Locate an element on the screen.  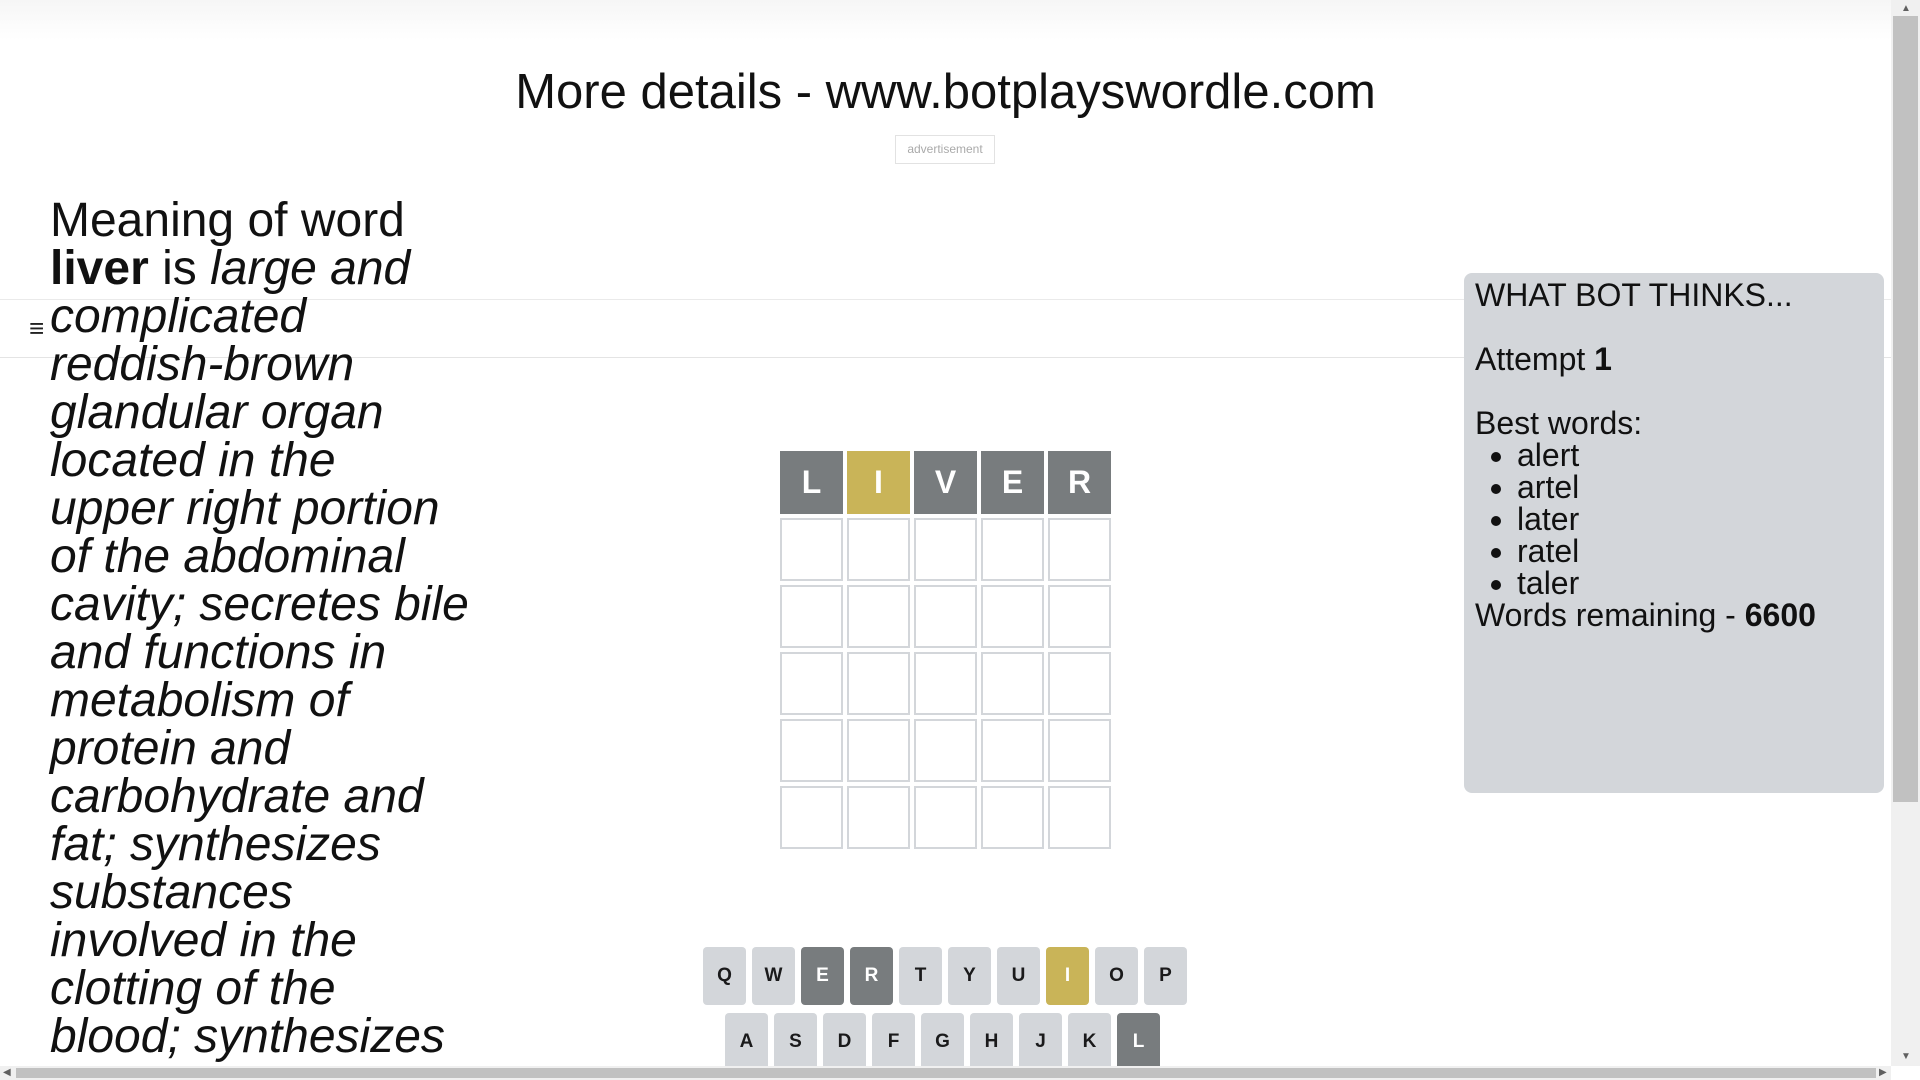
scroll-right-arrow-icon: ▶ is located at coordinates (1883, 1073).